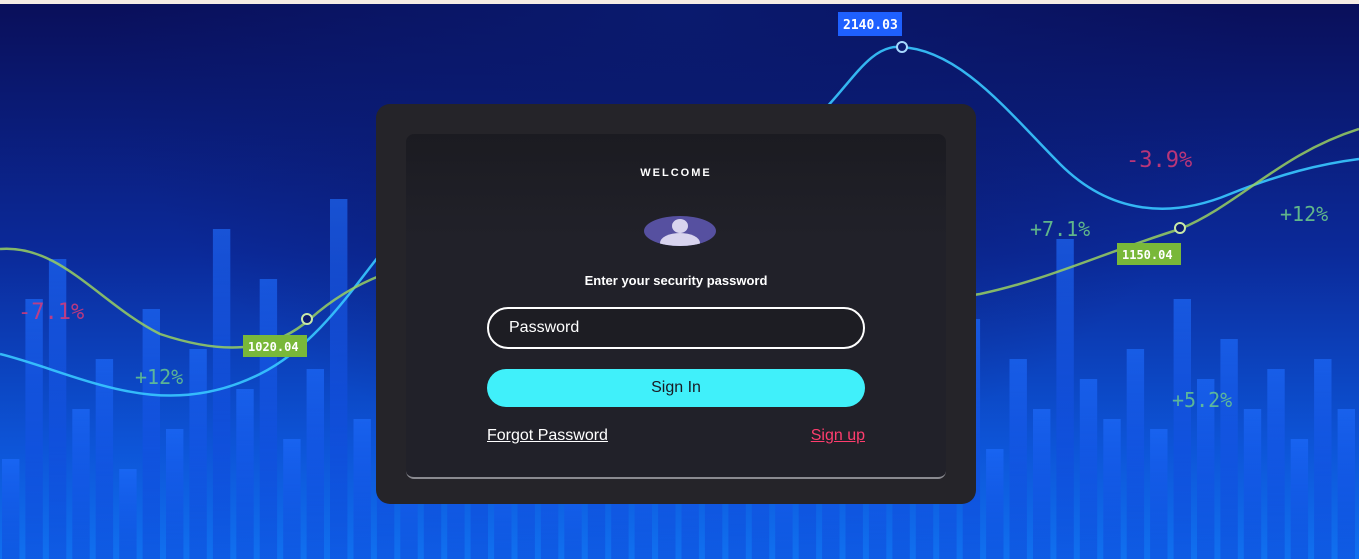 The width and height of the screenshot is (1359, 559). I want to click on pct-neg-left: -7.1%, so click(51, 312).